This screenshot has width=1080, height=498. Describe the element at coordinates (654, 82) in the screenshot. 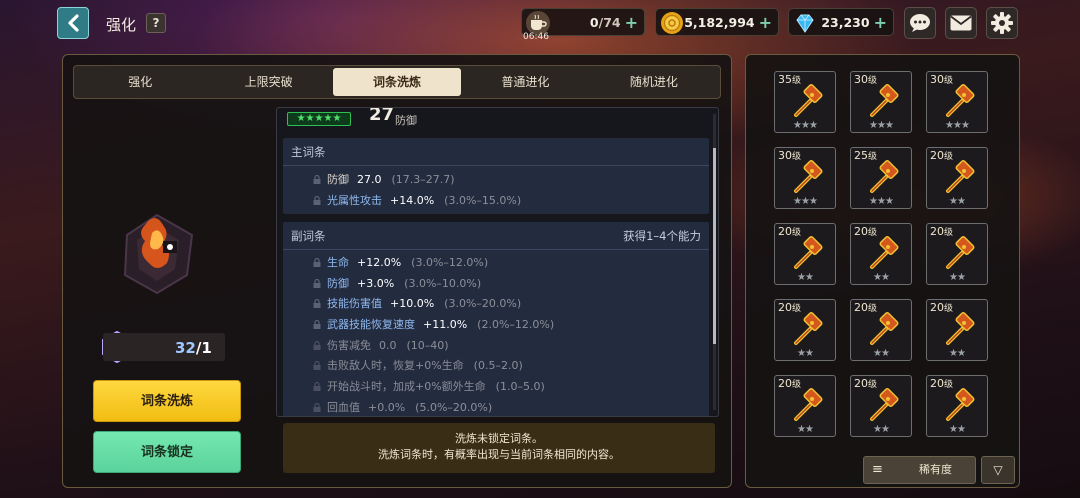

I see `tab-random-evolution: 随机进化` at that location.